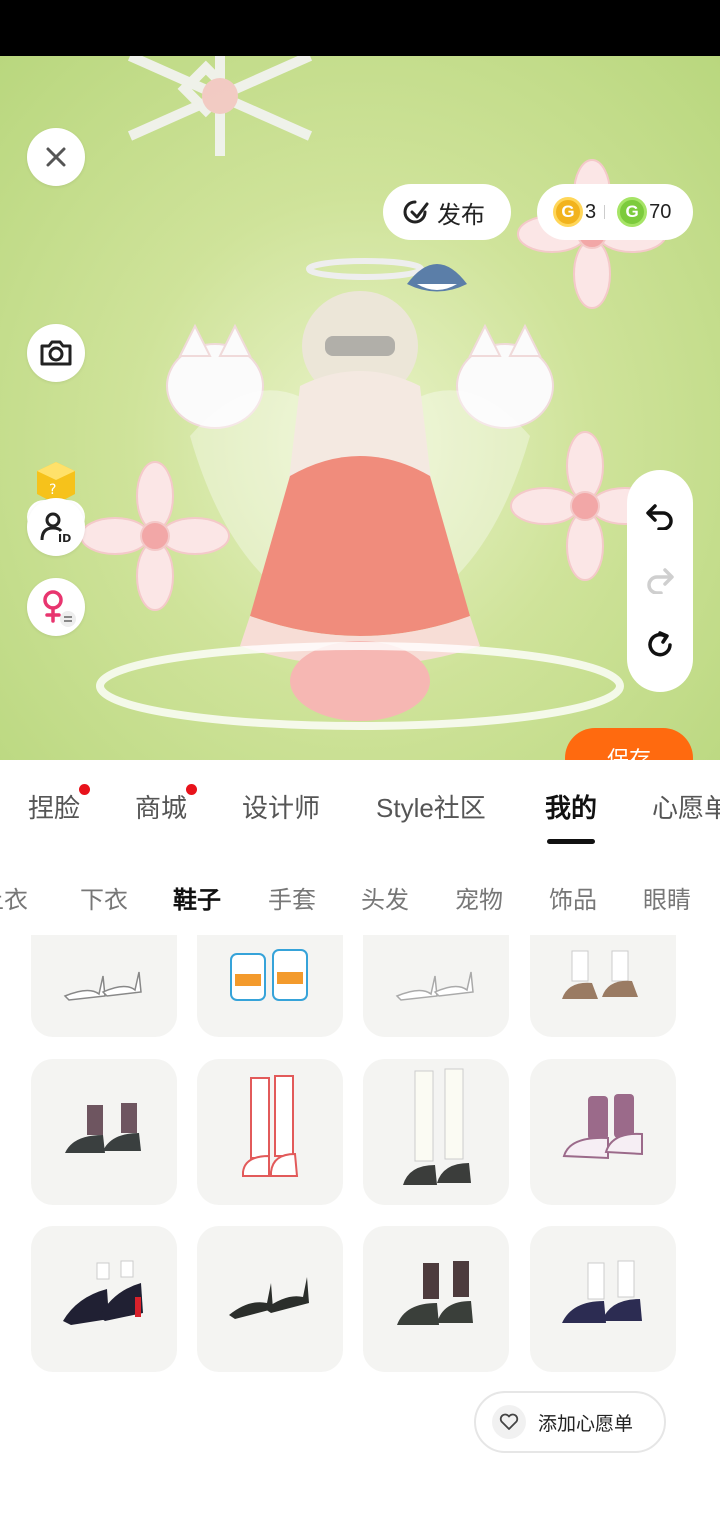 This screenshot has height=1520, width=720. I want to click on close-icon, so click(56, 157).